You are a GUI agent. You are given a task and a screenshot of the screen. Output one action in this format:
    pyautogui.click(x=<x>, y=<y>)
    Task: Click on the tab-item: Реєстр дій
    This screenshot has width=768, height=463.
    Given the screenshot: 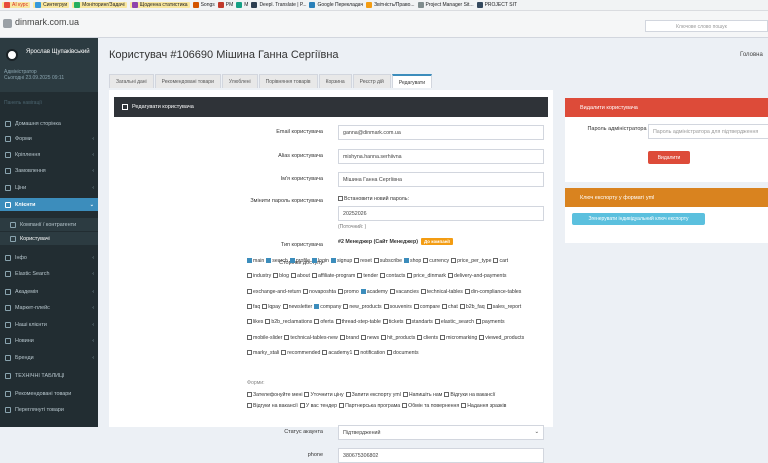 What is the action you would take?
    pyautogui.click(x=371, y=81)
    